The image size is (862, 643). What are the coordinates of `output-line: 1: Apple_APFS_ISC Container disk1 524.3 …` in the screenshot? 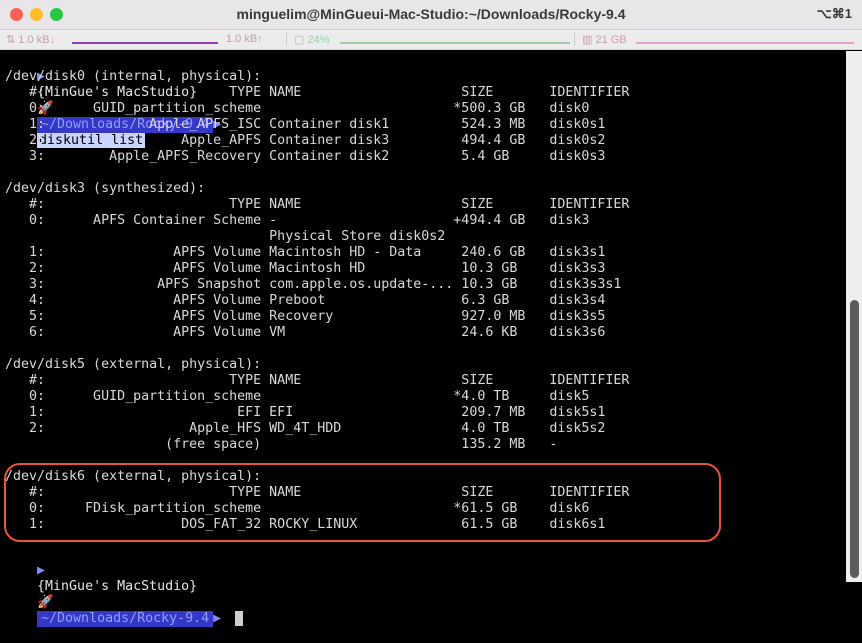 It's located at (305, 124).